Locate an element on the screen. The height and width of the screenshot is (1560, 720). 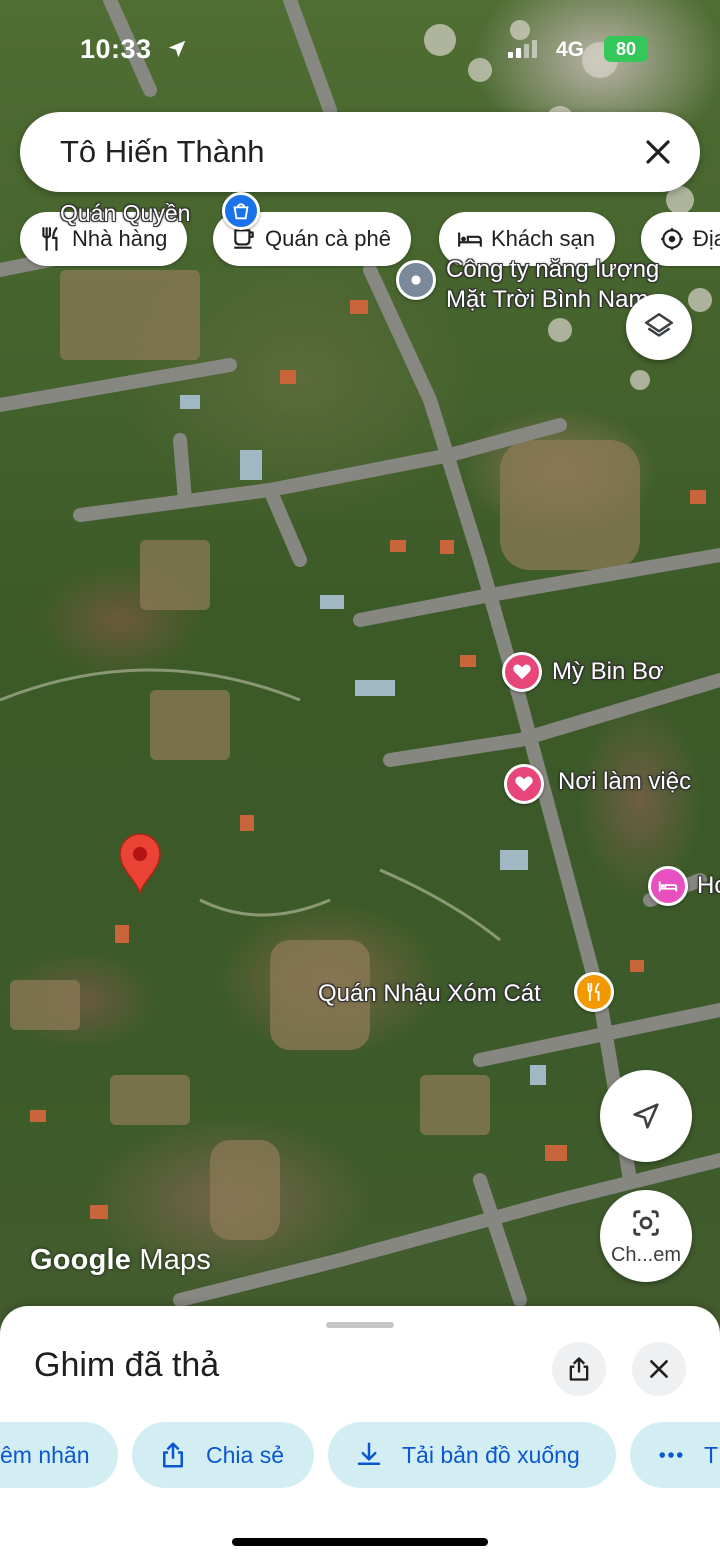
dropped-pin-icon is located at coordinates (140, 864).